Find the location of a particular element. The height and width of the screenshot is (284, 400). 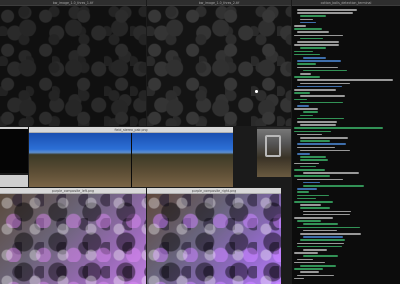

field-image-right is located at coordinates (182, 160).